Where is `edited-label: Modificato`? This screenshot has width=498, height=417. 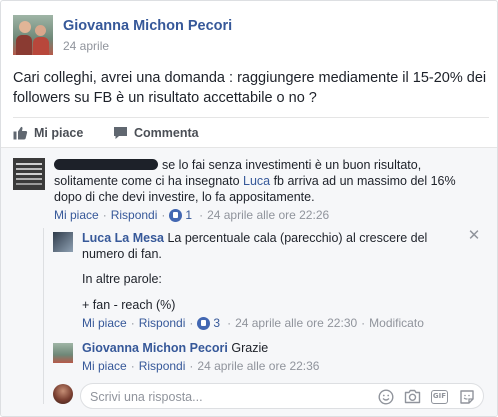
edited-label: Modificato is located at coordinates (396, 323).